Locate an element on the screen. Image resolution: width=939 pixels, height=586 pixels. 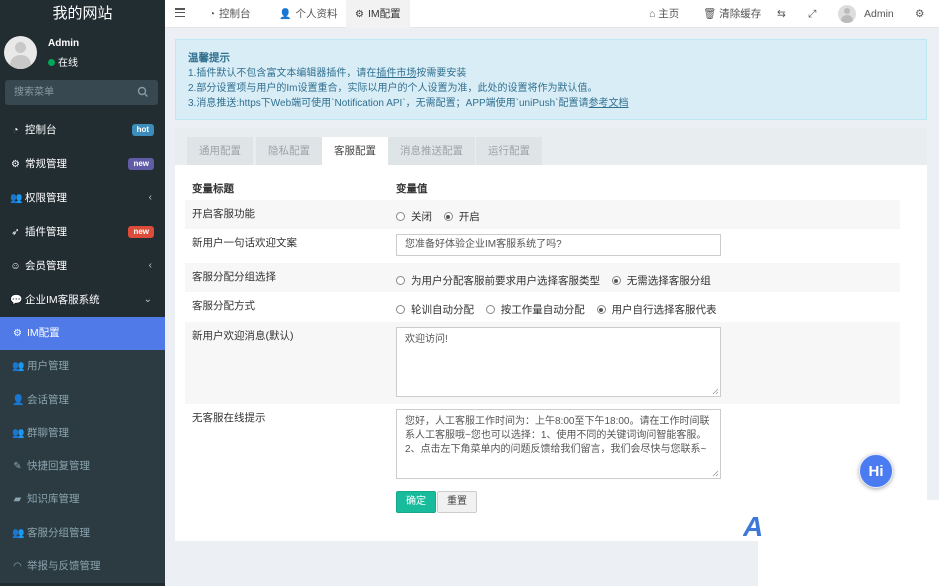
sidebar-item-group-chat: 👥 群聊管理 is located at coordinates (82, 433).